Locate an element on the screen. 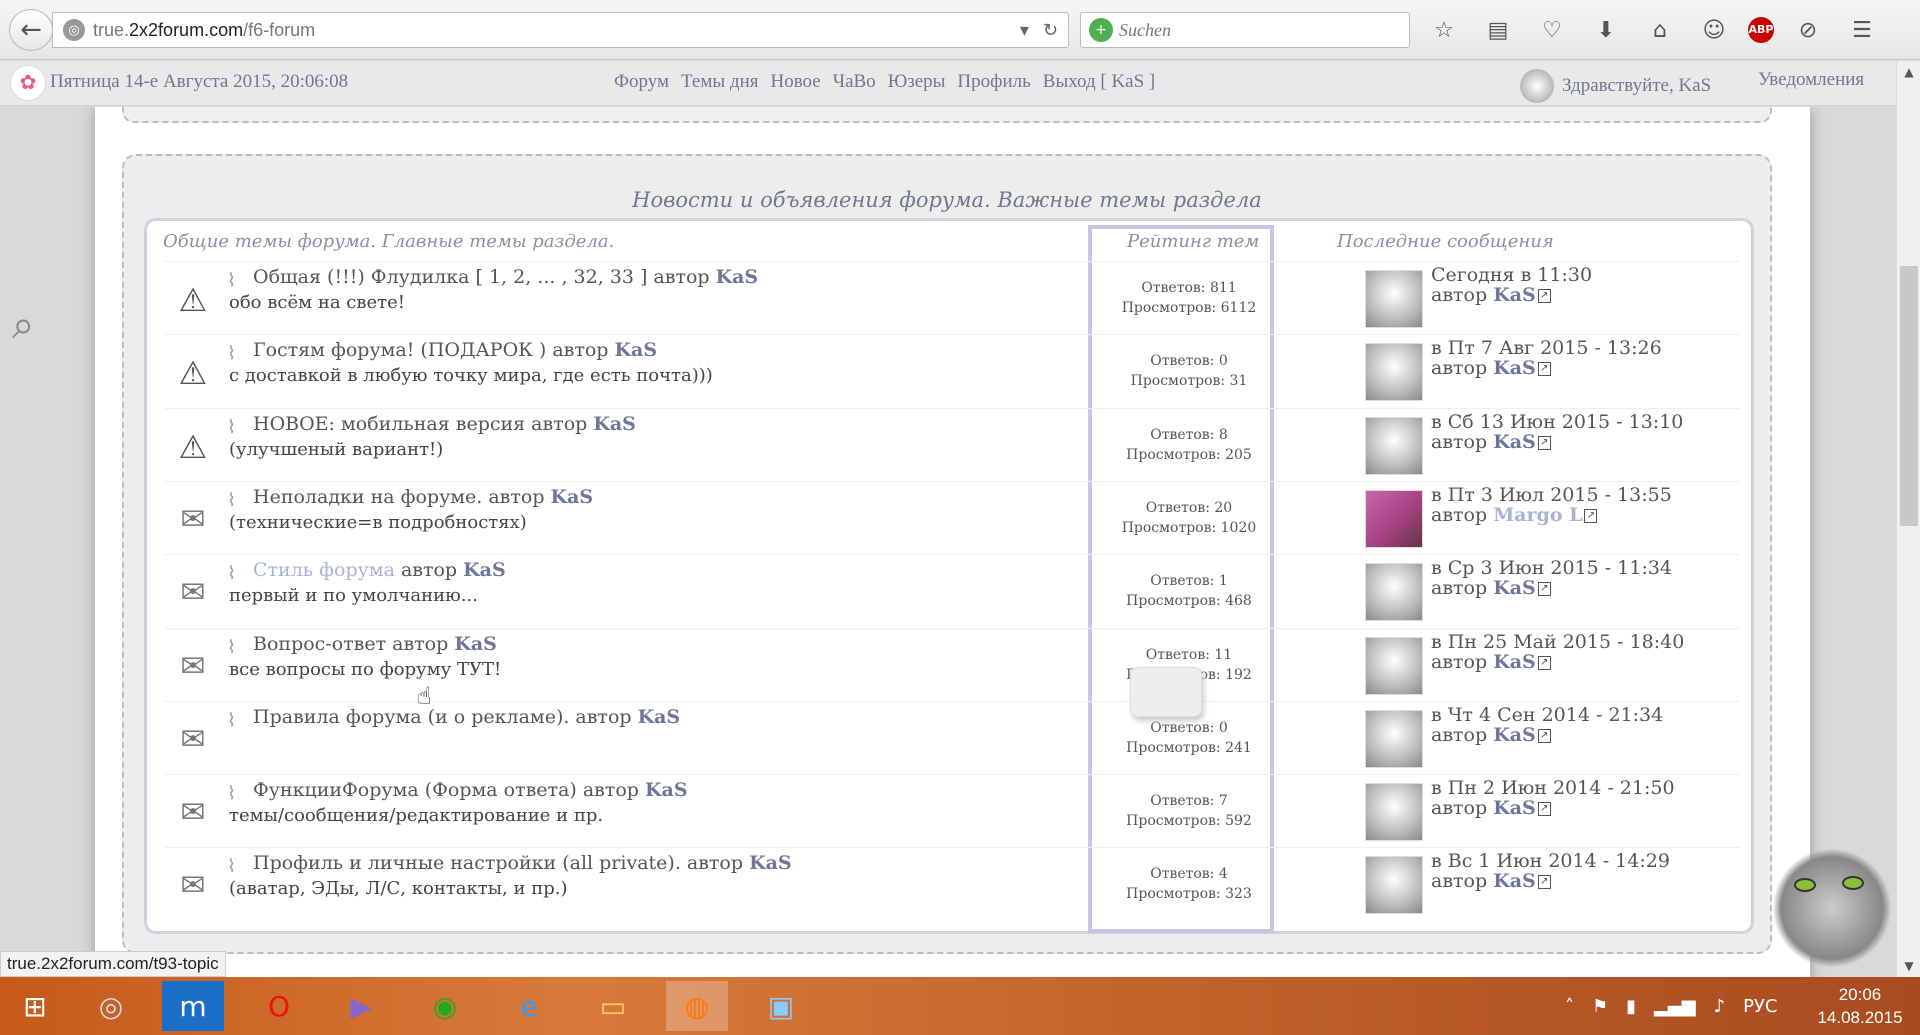 The height and width of the screenshot is (1035, 1920). reload-icon: ↻ is located at coordinates (1050, 30).